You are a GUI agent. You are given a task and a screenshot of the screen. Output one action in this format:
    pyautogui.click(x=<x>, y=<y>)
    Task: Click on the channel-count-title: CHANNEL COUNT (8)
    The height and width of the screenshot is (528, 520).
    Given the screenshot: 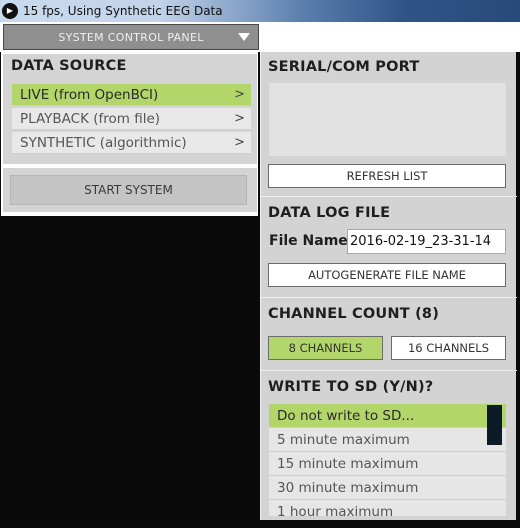 What is the action you would take?
    pyautogui.click(x=354, y=314)
    